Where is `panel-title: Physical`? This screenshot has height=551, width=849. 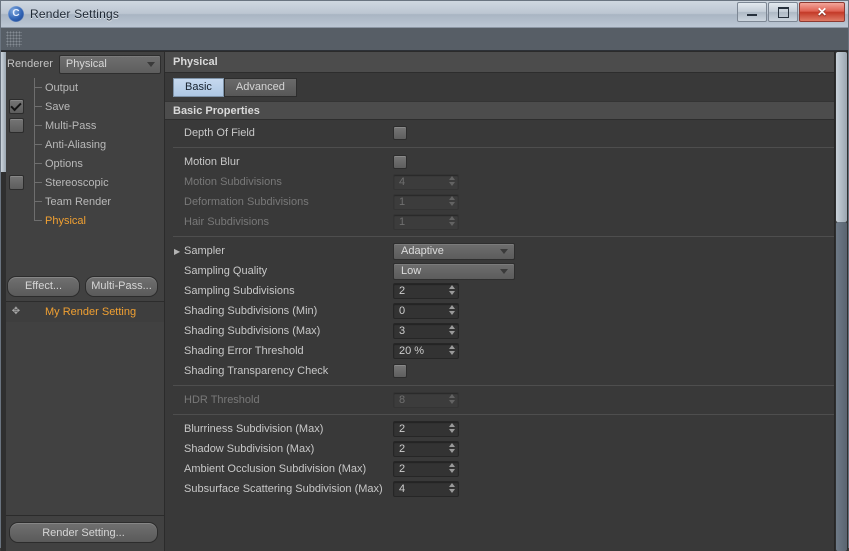 panel-title: Physical is located at coordinates (506, 62).